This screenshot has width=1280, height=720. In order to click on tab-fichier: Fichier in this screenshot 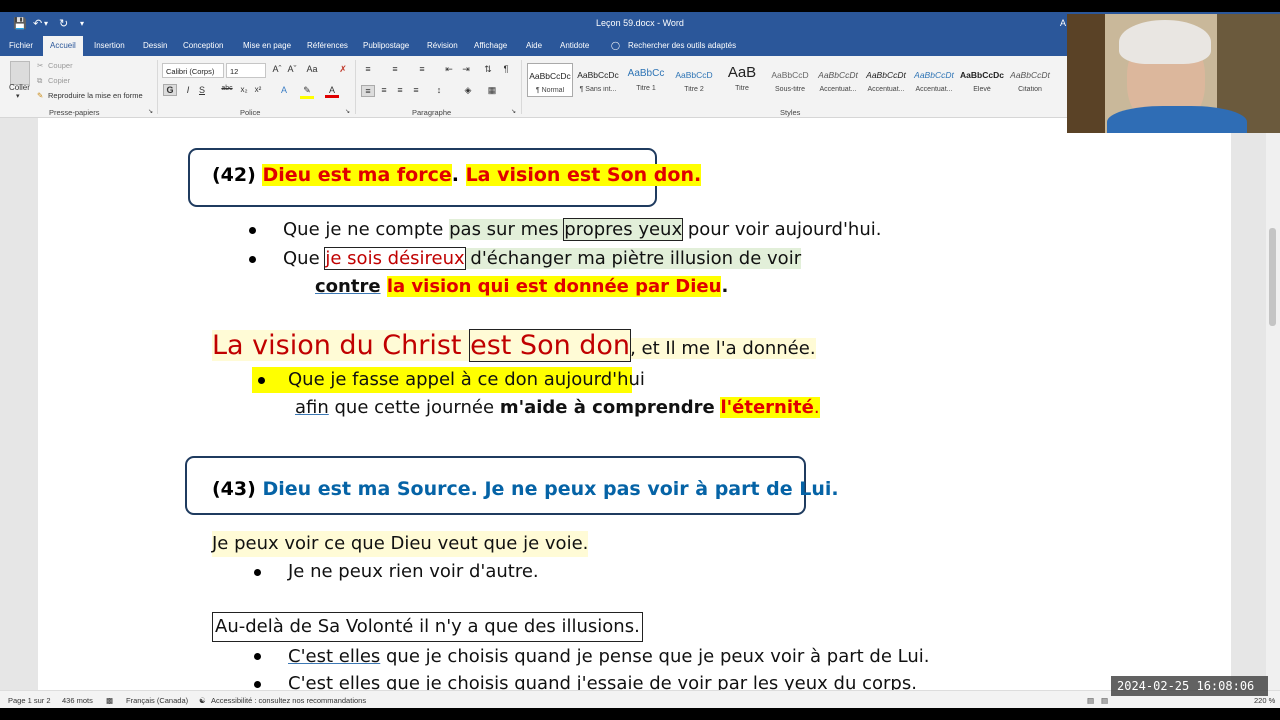, I will do `click(21, 45)`.